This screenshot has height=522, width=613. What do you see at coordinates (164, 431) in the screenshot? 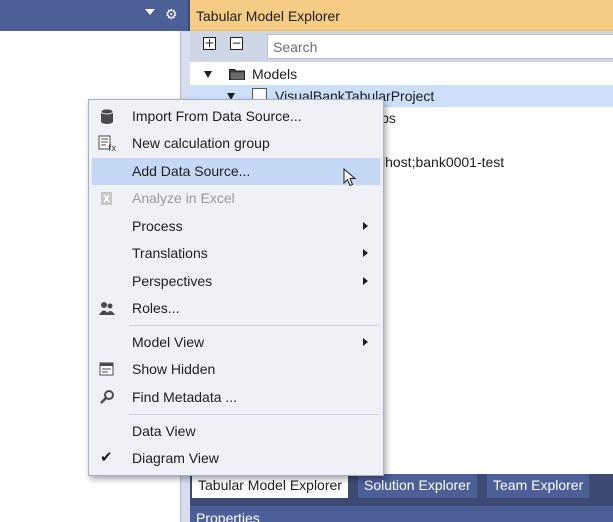
I see `menu-item-label: Data View` at bounding box center [164, 431].